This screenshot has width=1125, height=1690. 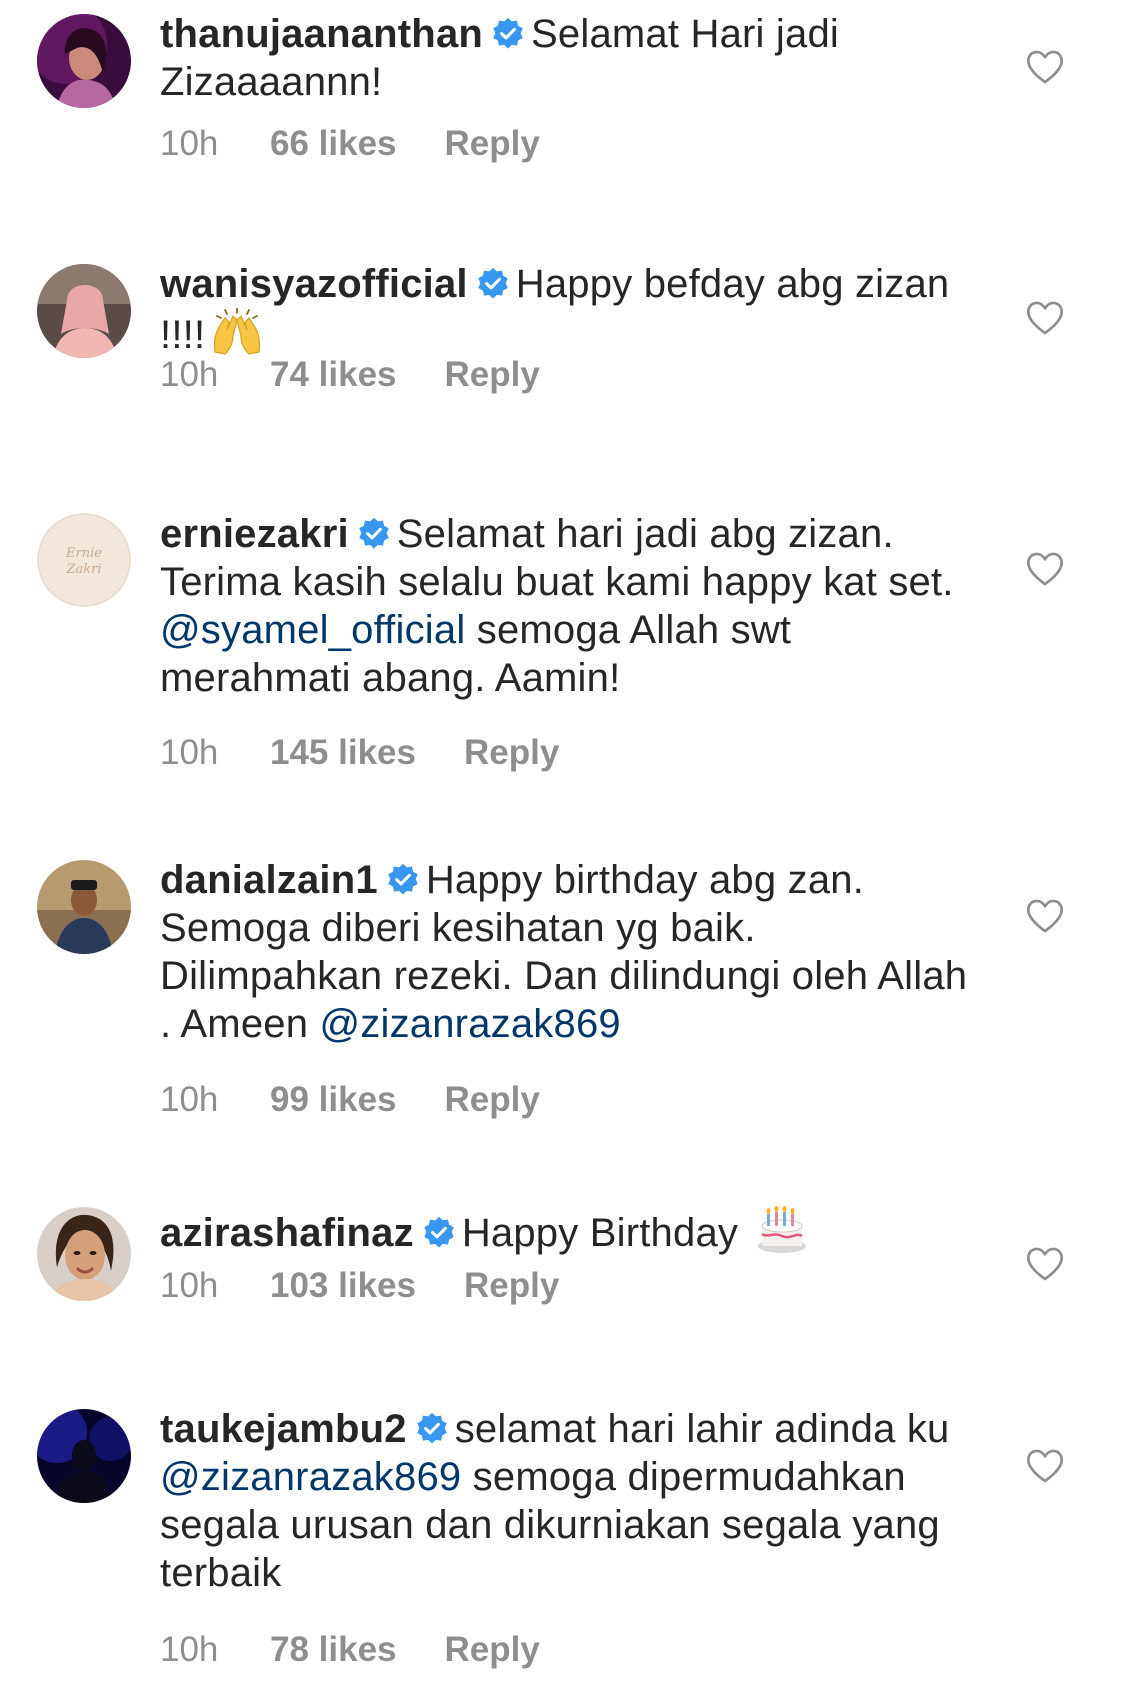 What do you see at coordinates (269, 880) in the screenshot?
I see `username: danialzain1` at bounding box center [269, 880].